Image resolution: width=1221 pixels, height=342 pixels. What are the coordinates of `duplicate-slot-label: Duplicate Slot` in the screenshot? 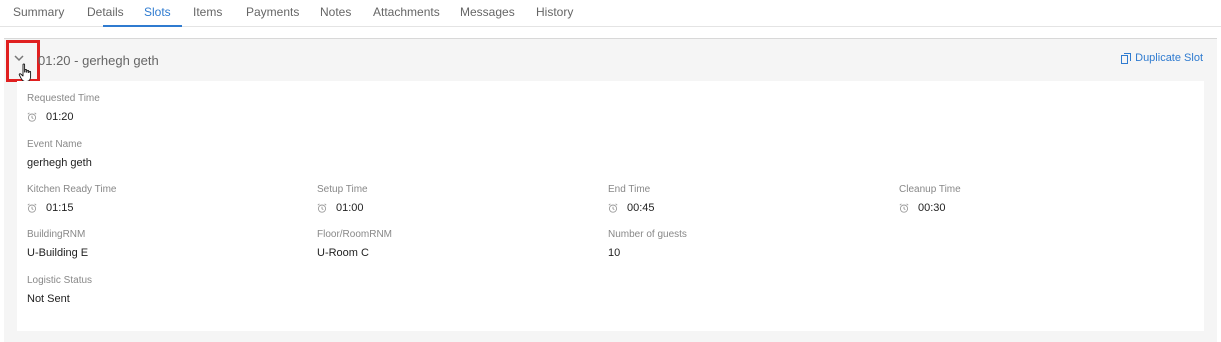 It's located at (1169, 58).